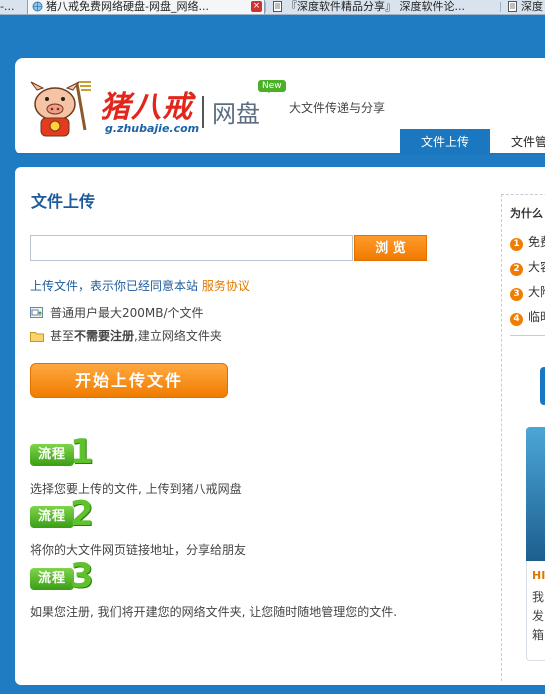 This screenshot has width=545, height=694. I want to click on number-badge: 3, so click(516, 294).